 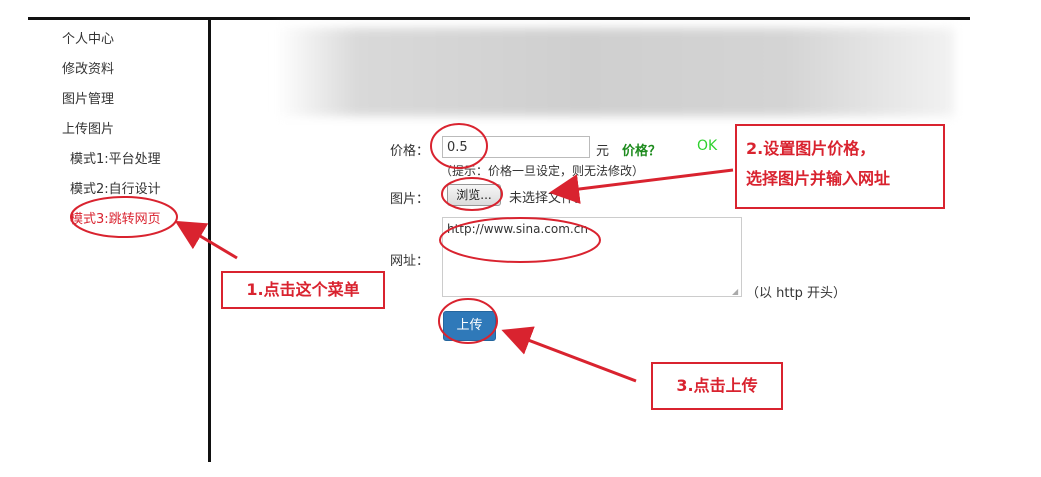 I want to click on arrow-step3, so click(x=569, y=354).